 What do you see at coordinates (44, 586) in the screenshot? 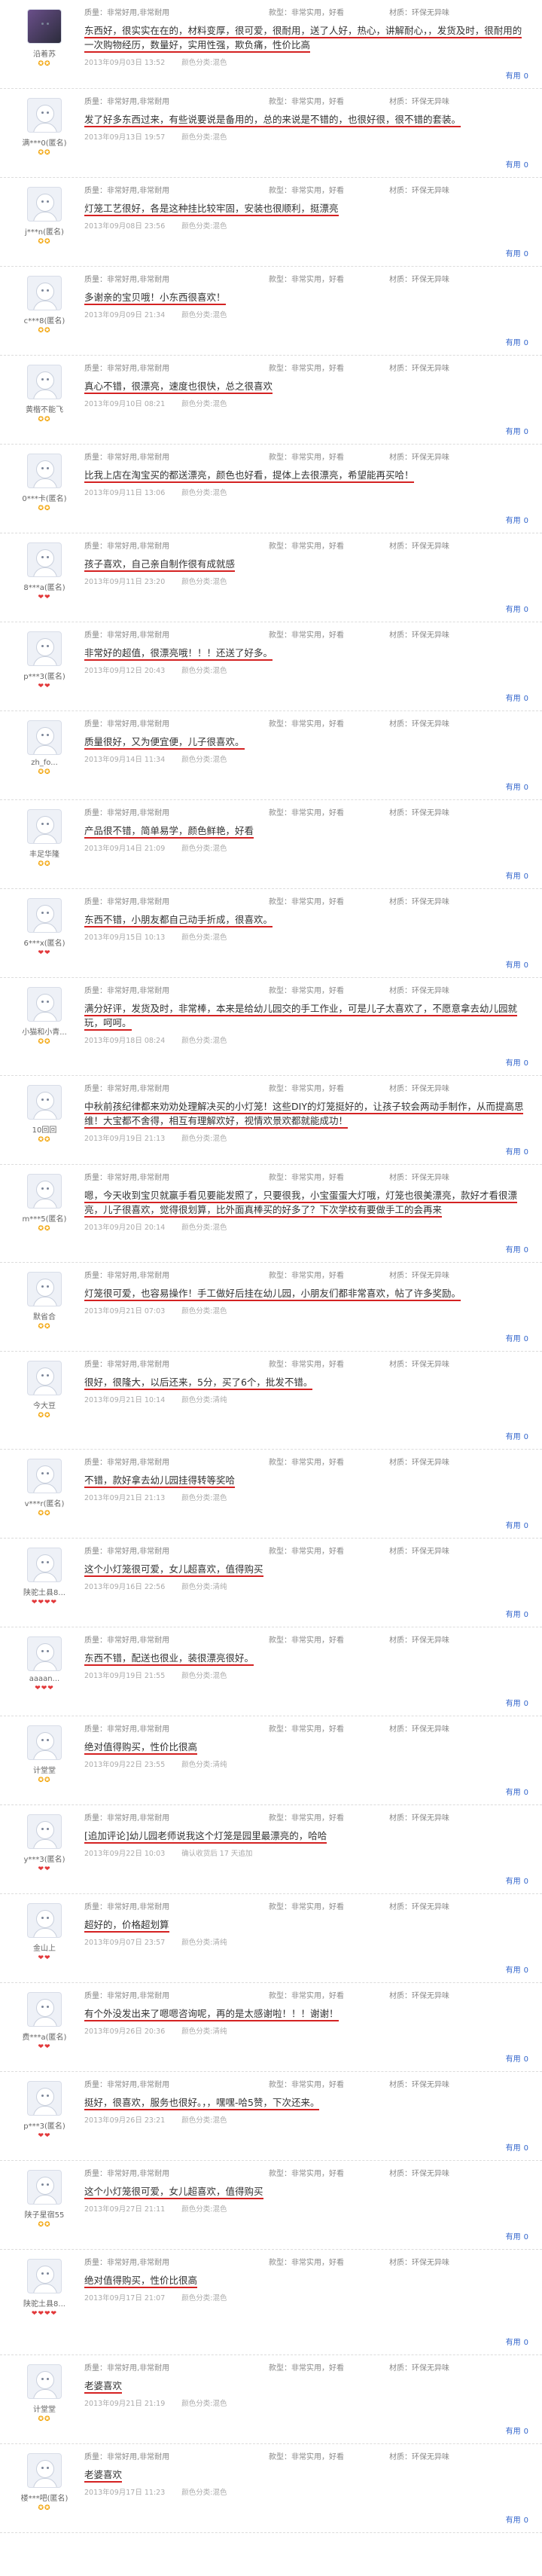
I see `reviewer-name: 8***a(匿名)` at bounding box center [44, 586].